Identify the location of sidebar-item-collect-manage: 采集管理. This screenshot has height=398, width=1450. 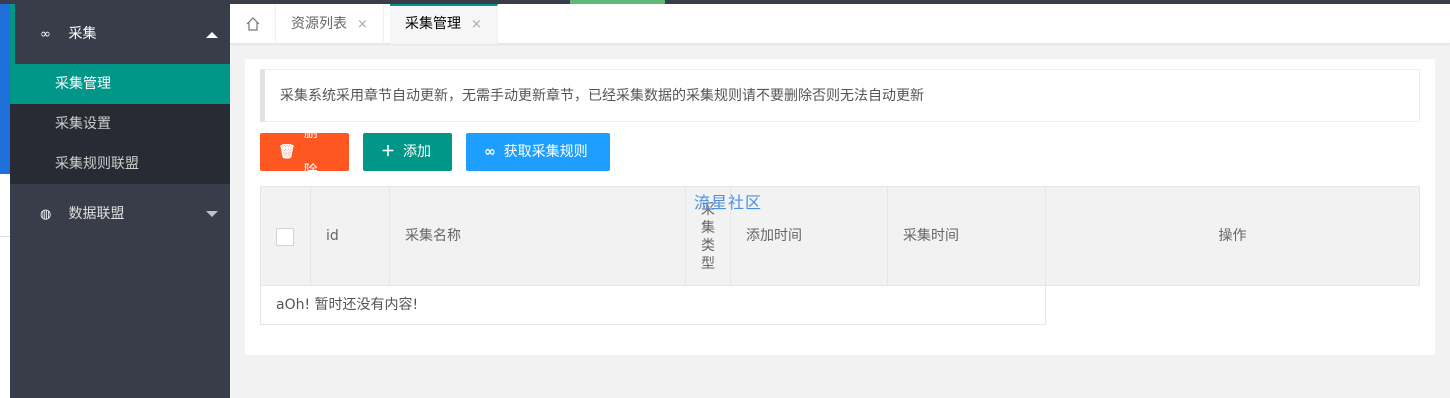
(120, 84).